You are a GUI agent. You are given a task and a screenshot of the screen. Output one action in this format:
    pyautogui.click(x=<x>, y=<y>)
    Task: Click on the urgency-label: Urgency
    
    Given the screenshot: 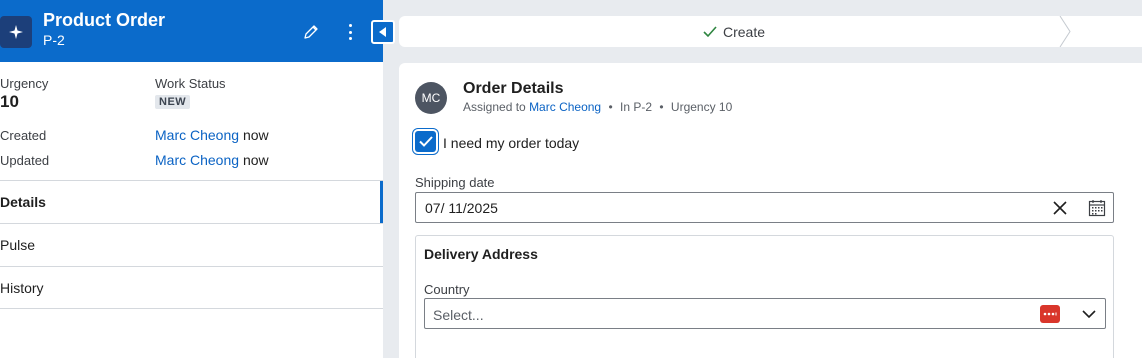 What is the action you would take?
    pyautogui.click(x=24, y=83)
    